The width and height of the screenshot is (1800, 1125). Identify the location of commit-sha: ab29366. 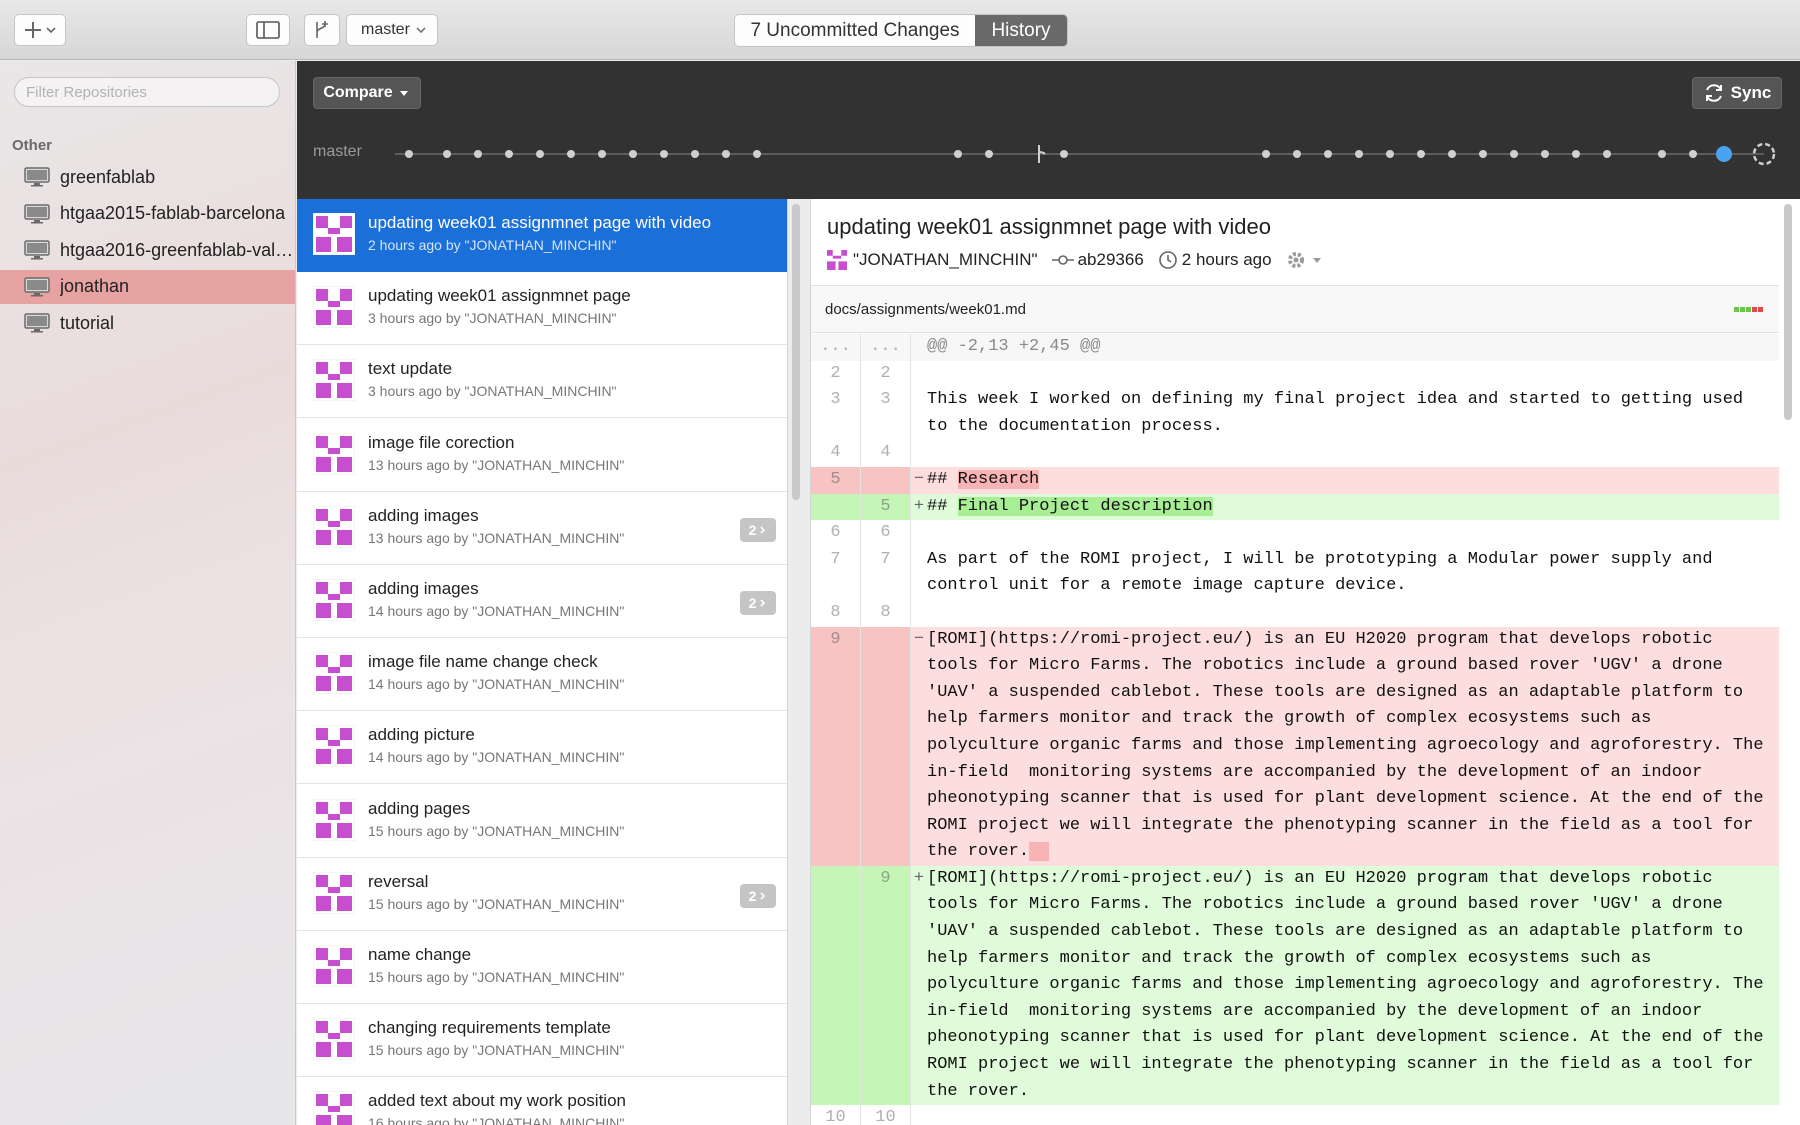
(1111, 260).